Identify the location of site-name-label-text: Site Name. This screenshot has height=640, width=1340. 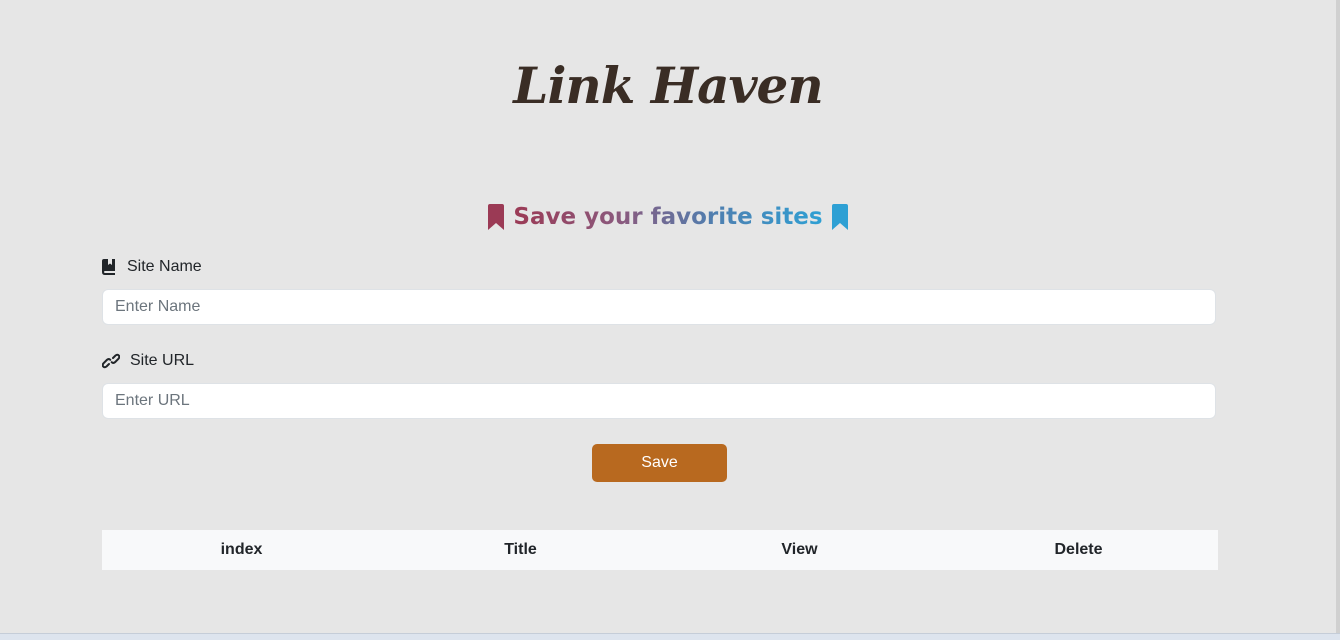
(164, 266).